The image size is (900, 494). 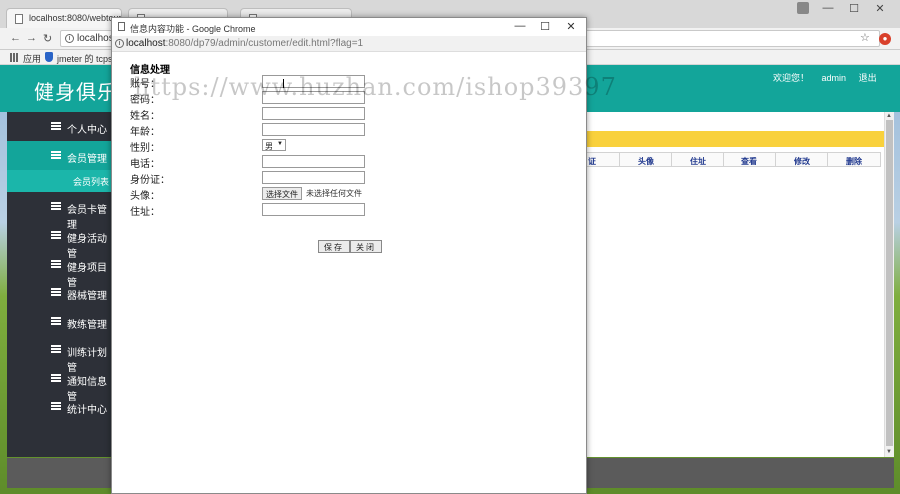 What do you see at coordinates (803, 8) in the screenshot?
I see `profile-icon` at bounding box center [803, 8].